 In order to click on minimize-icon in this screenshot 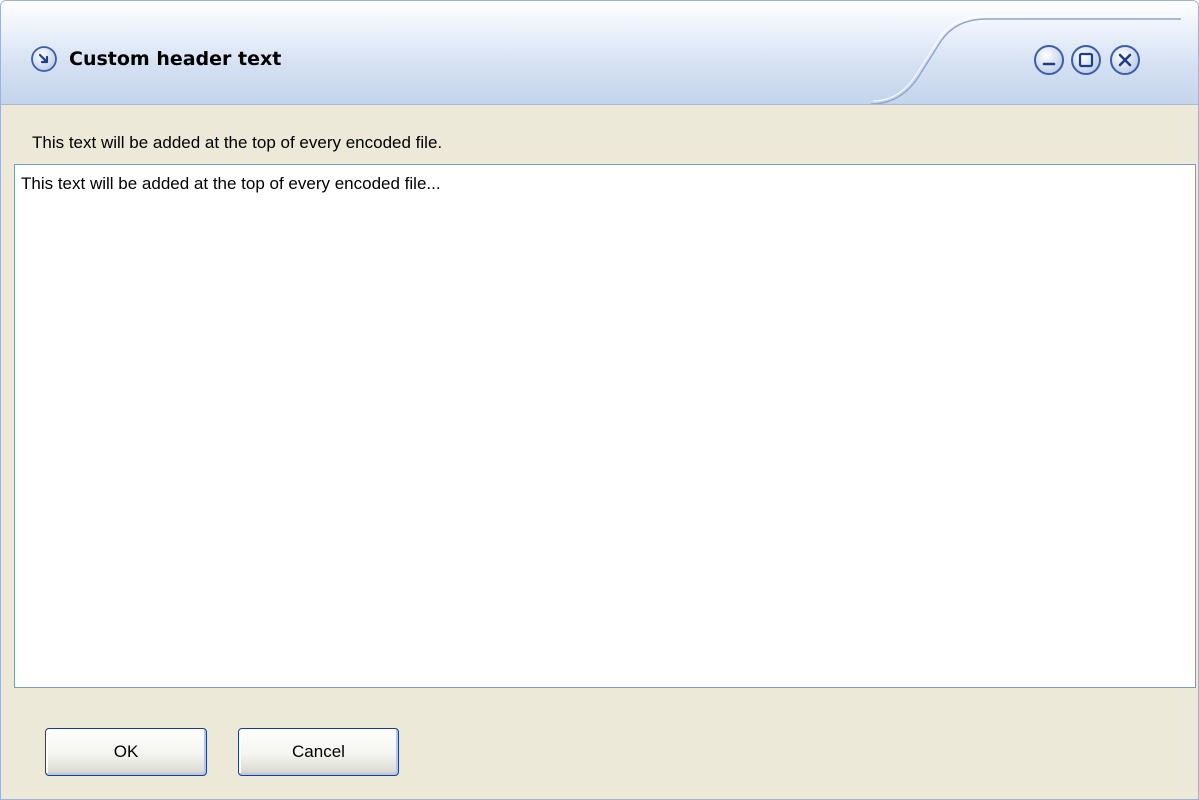, I will do `click(1049, 60)`.